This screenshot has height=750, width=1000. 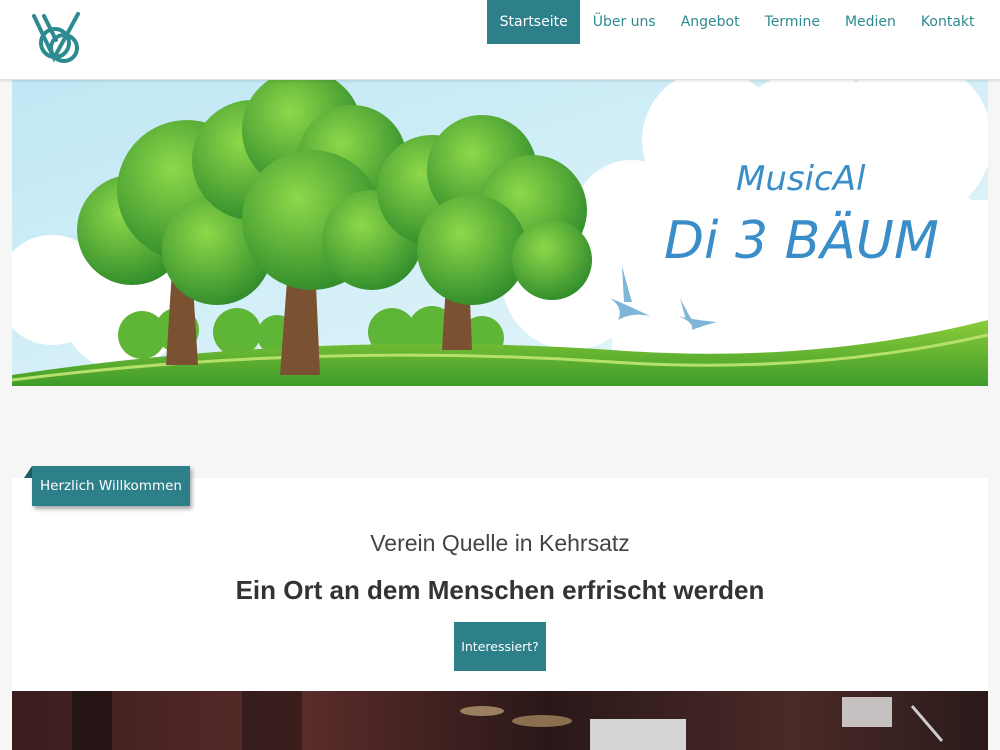 What do you see at coordinates (500, 590) in the screenshot?
I see `welcome-headline: Ein Ort an dem Menschen erfrischt werden` at bounding box center [500, 590].